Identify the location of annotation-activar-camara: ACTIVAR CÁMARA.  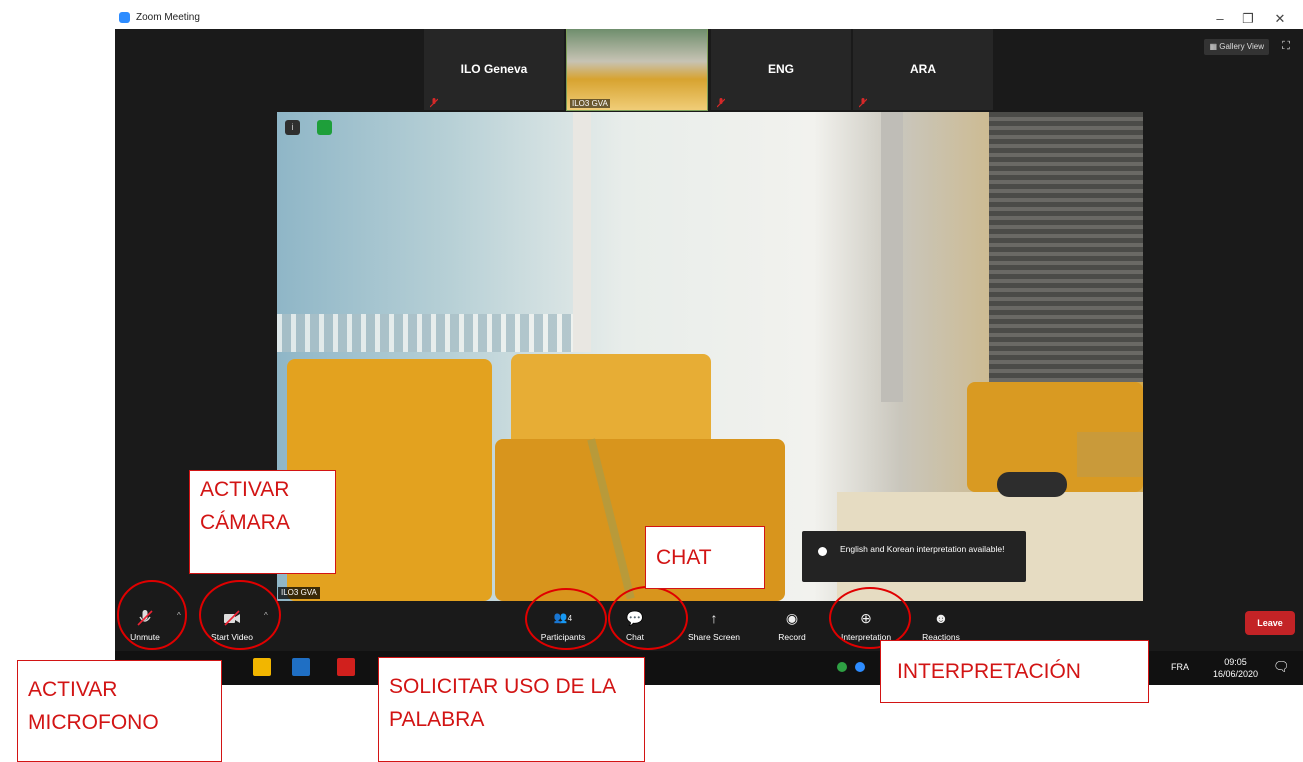
(262, 522).